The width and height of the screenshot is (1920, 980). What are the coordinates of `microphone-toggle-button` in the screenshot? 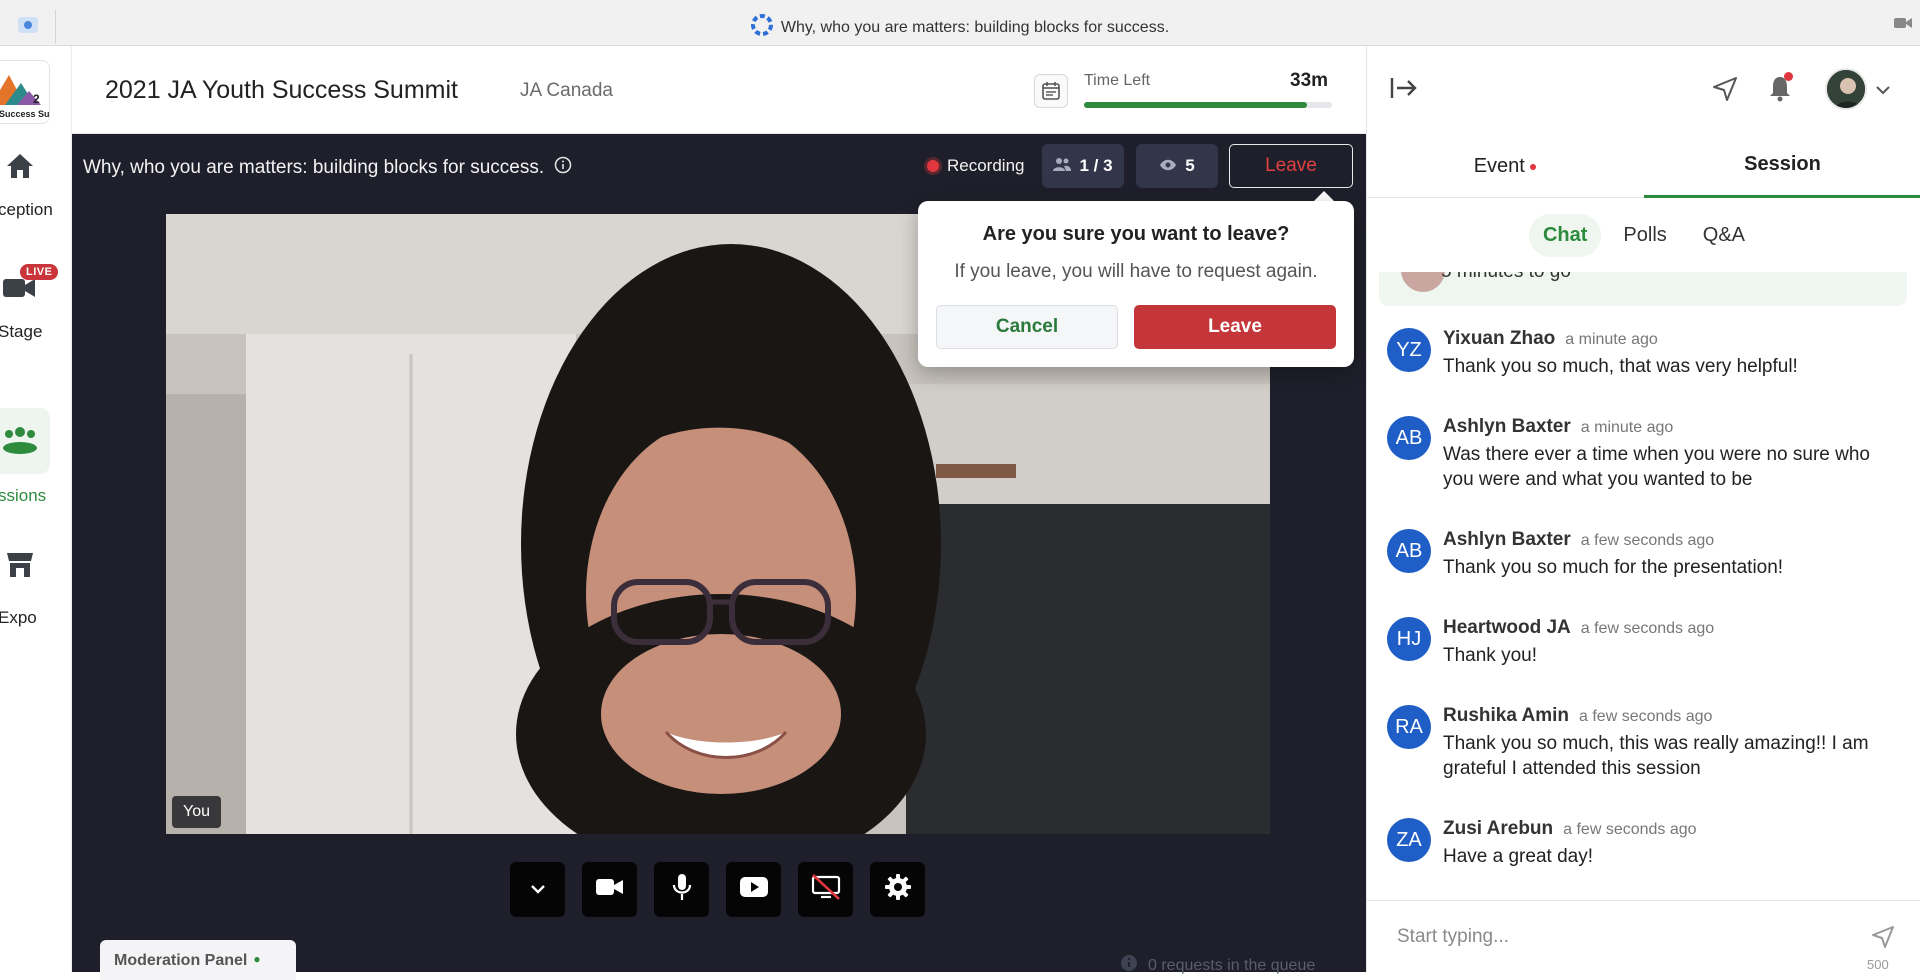 It's located at (681, 889).